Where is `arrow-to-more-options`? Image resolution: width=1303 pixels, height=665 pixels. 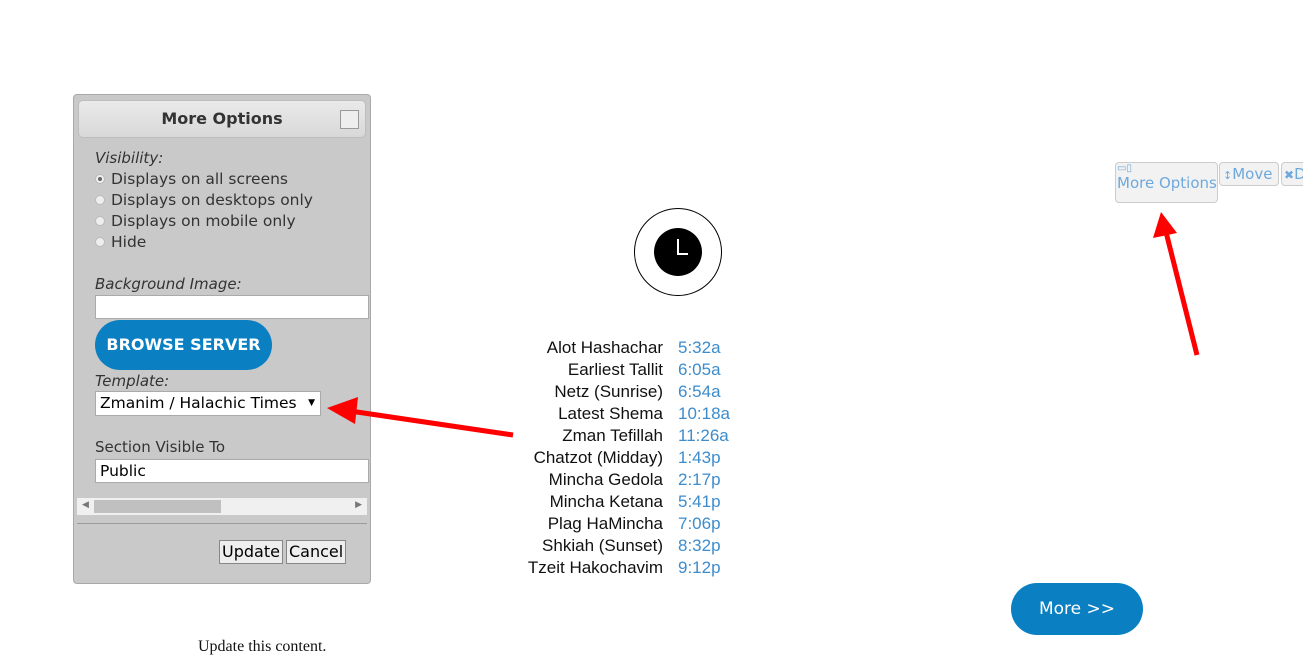 arrow-to-more-options is located at coordinates (1181, 293).